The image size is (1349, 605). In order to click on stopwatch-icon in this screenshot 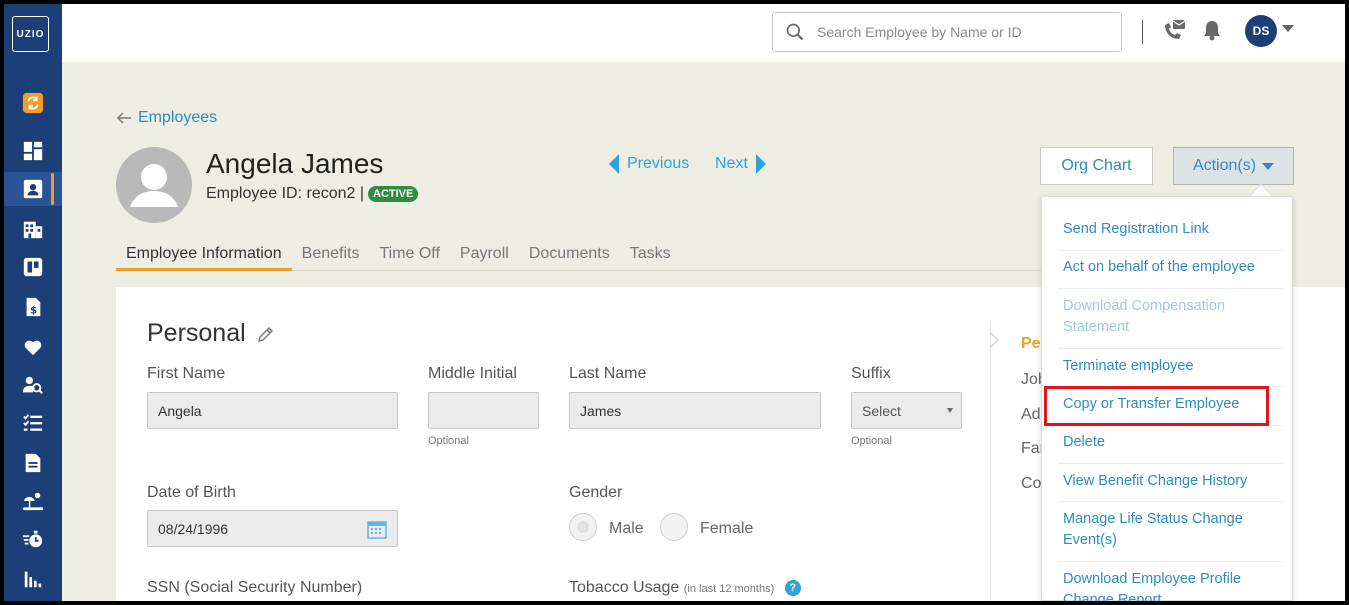, I will do `click(33, 539)`.